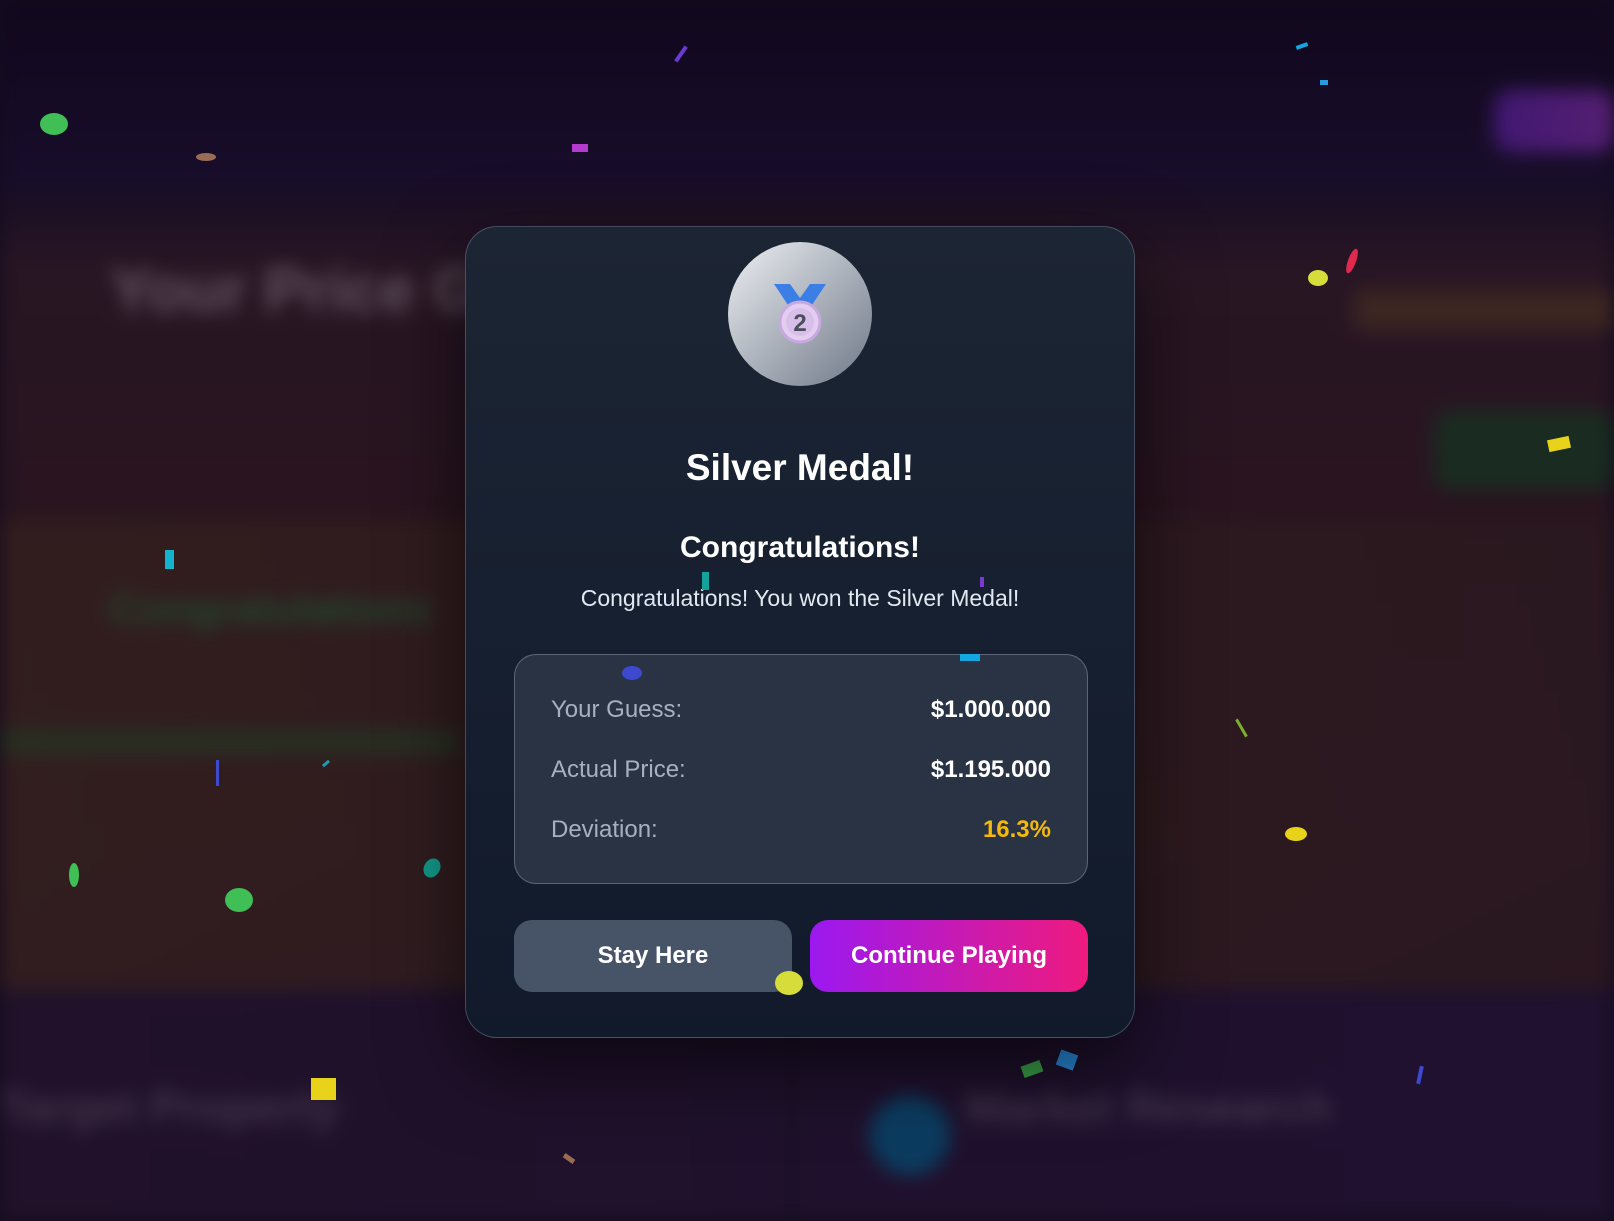 The width and height of the screenshot is (1614, 1221). I want to click on stat-row-deviation: Deviation: 16.3%, so click(801, 830).